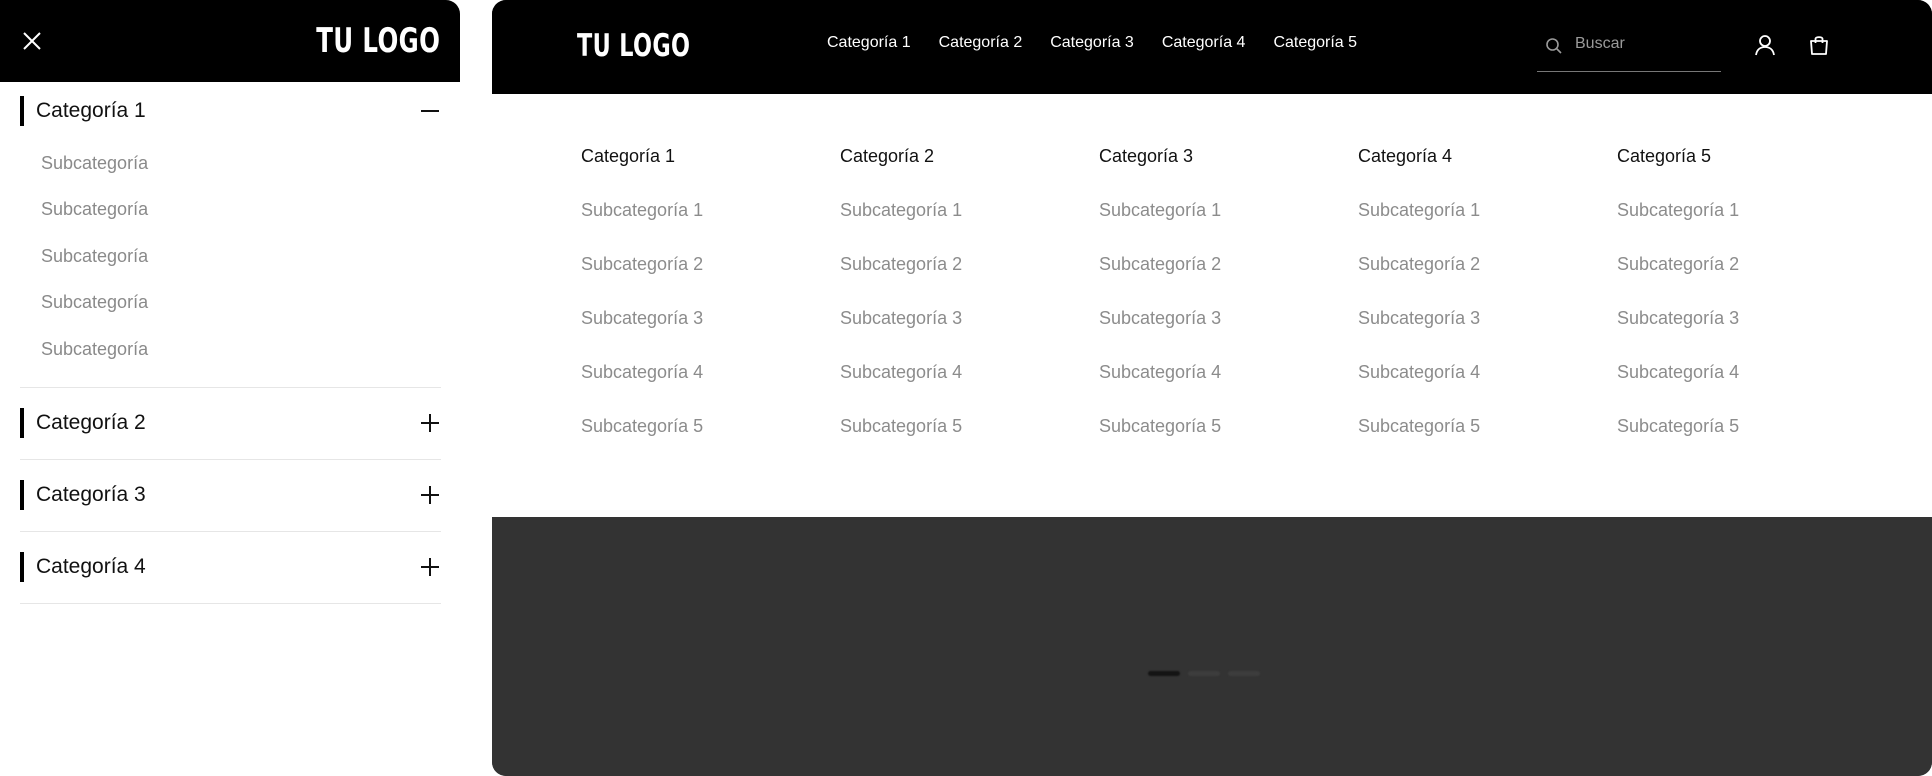 Image resolution: width=1932 pixels, height=776 pixels. I want to click on search-icon, so click(1554, 46).